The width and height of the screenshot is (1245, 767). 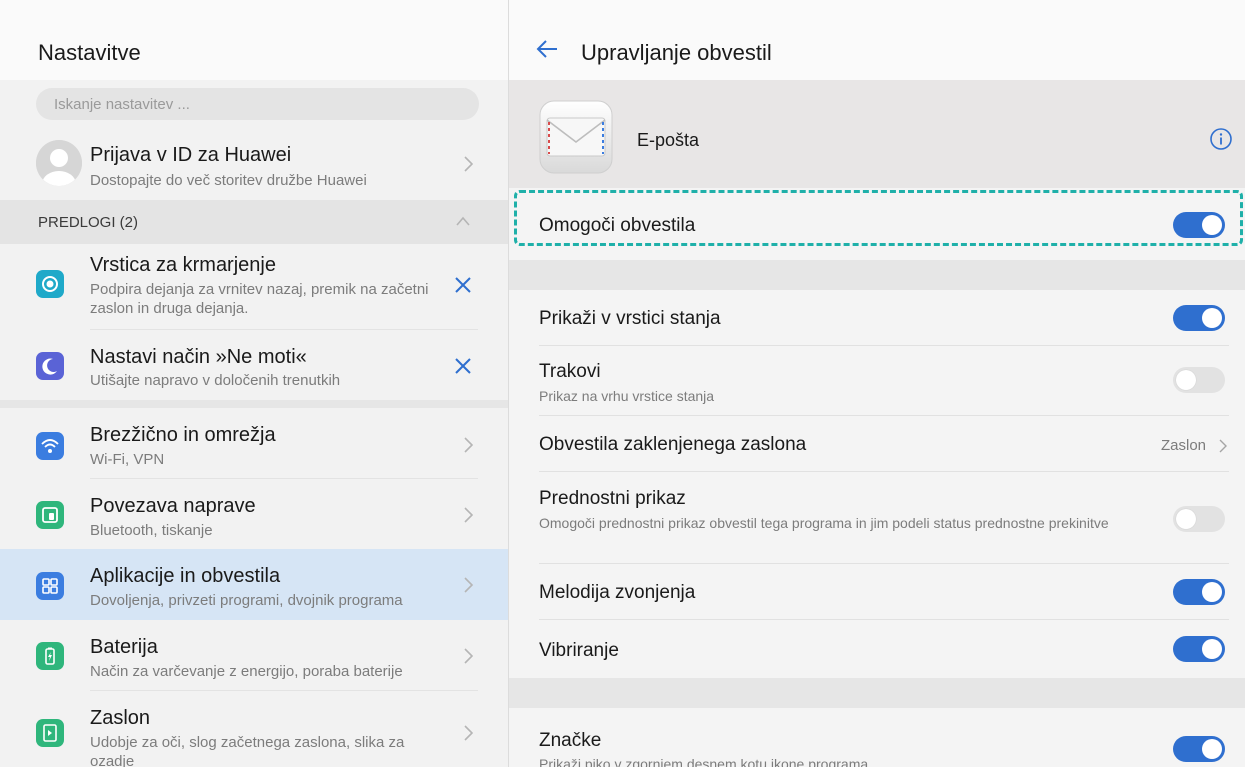 What do you see at coordinates (50, 446) in the screenshot?
I see `wifi-icon` at bounding box center [50, 446].